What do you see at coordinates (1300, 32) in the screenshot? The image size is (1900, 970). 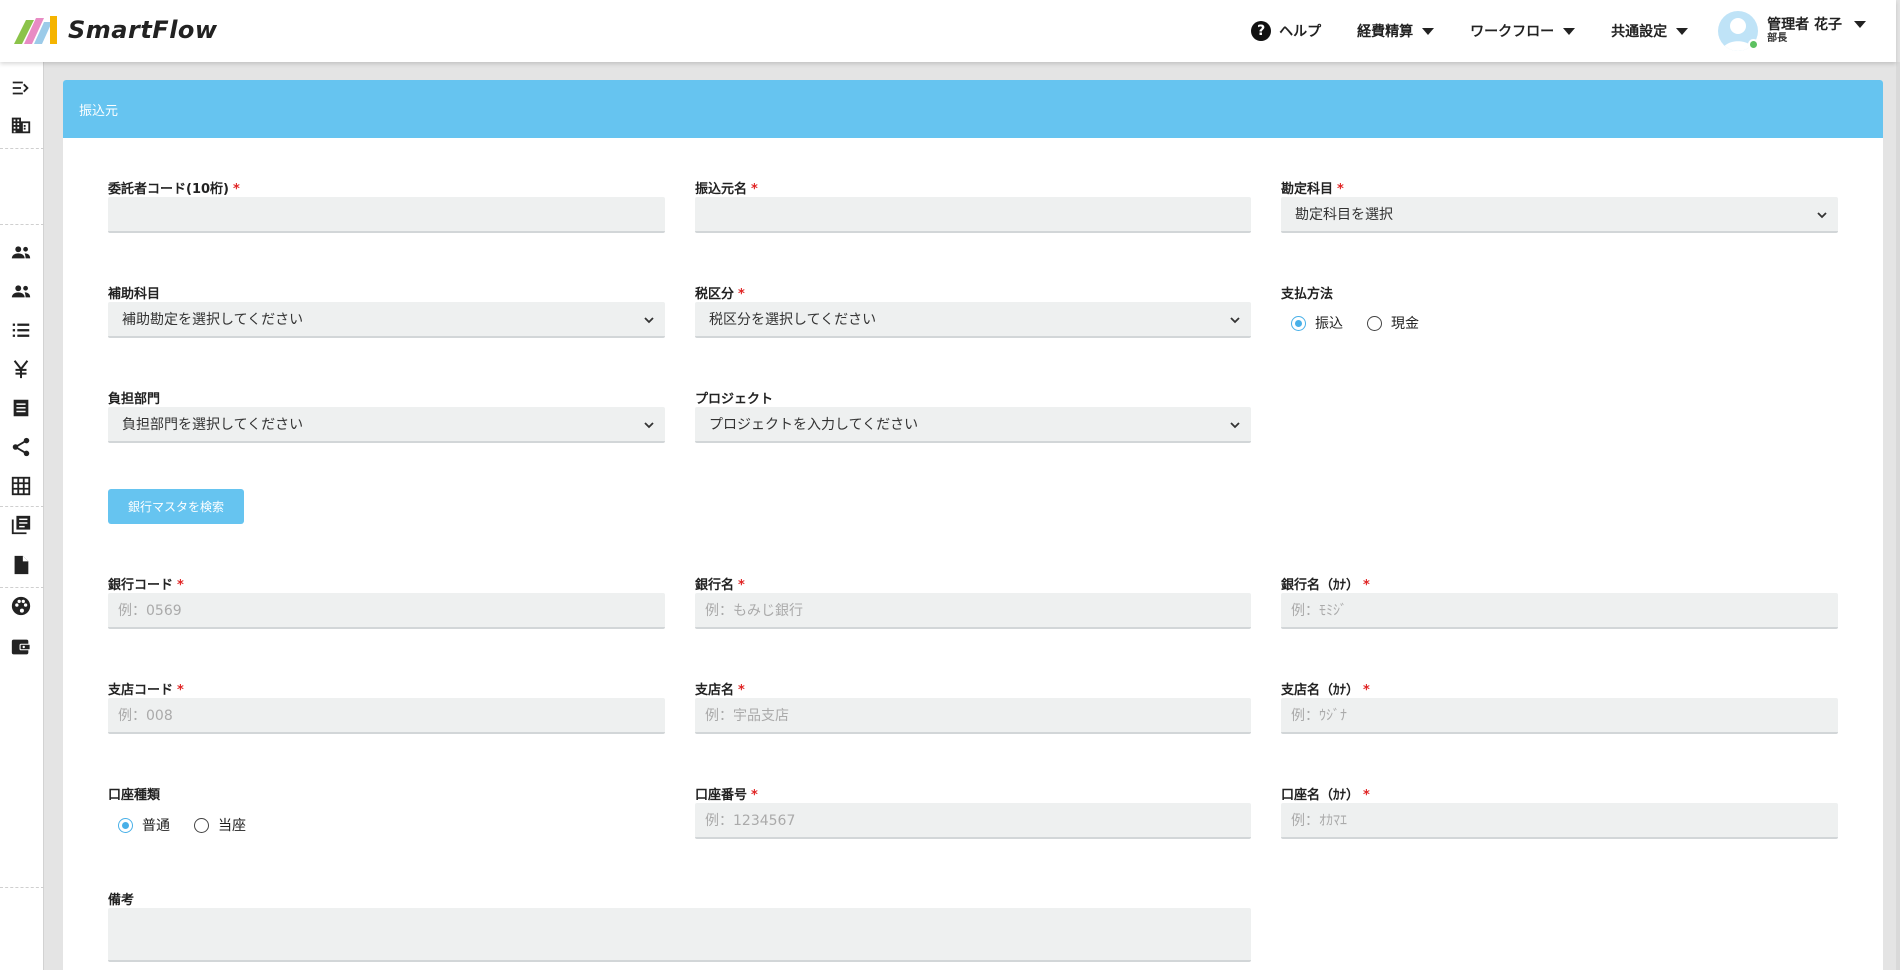 I see `help-label: ヘルプ` at bounding box center [1300, 32].